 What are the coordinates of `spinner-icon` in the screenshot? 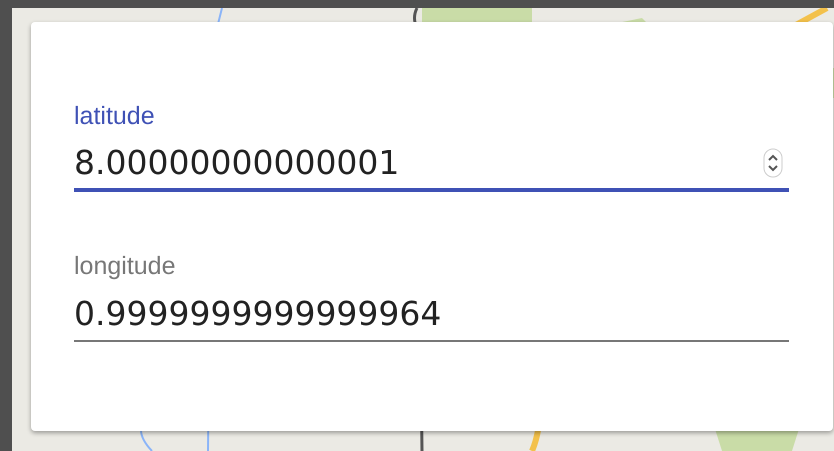 It's located at (773, 163).